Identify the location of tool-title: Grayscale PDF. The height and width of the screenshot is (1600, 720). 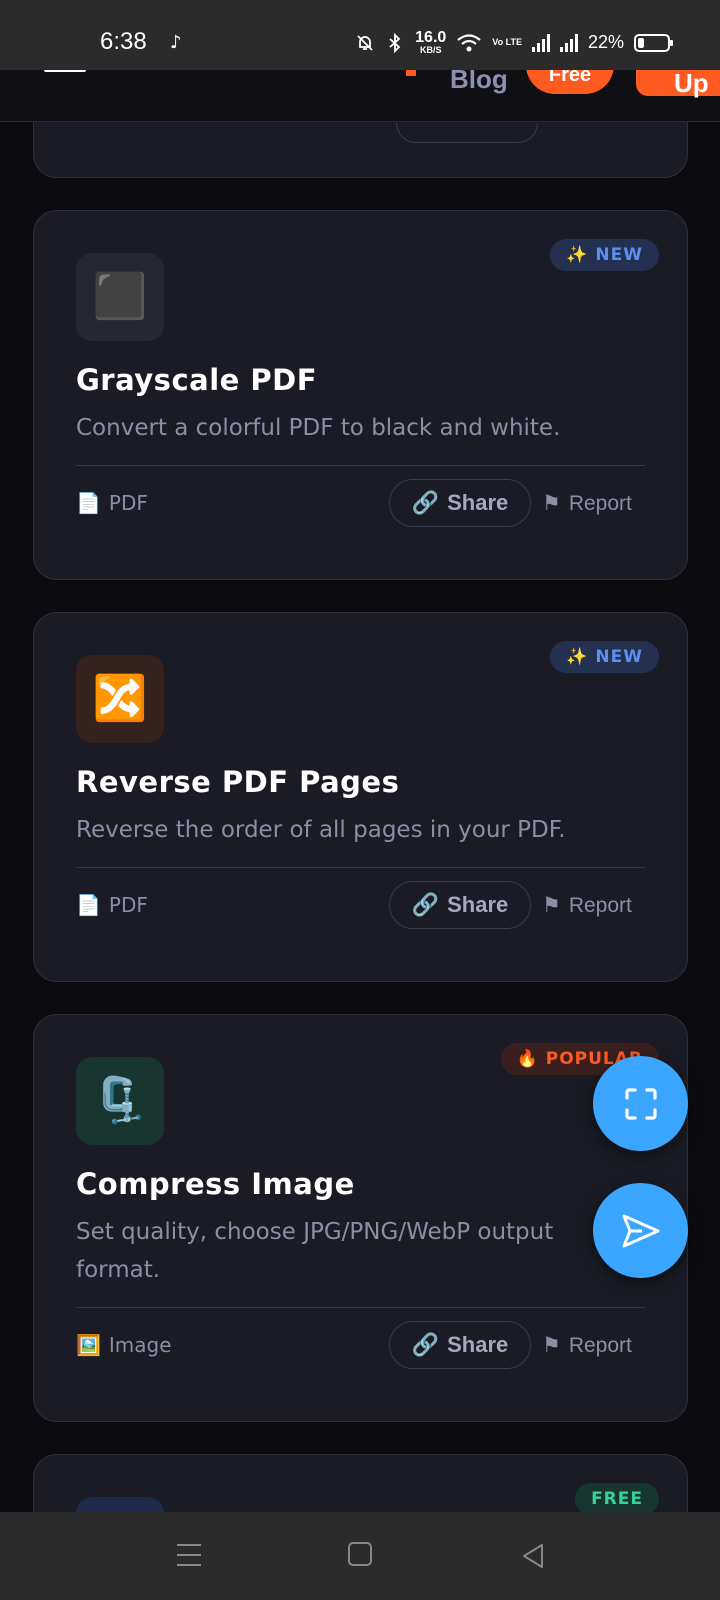
(196, 380).